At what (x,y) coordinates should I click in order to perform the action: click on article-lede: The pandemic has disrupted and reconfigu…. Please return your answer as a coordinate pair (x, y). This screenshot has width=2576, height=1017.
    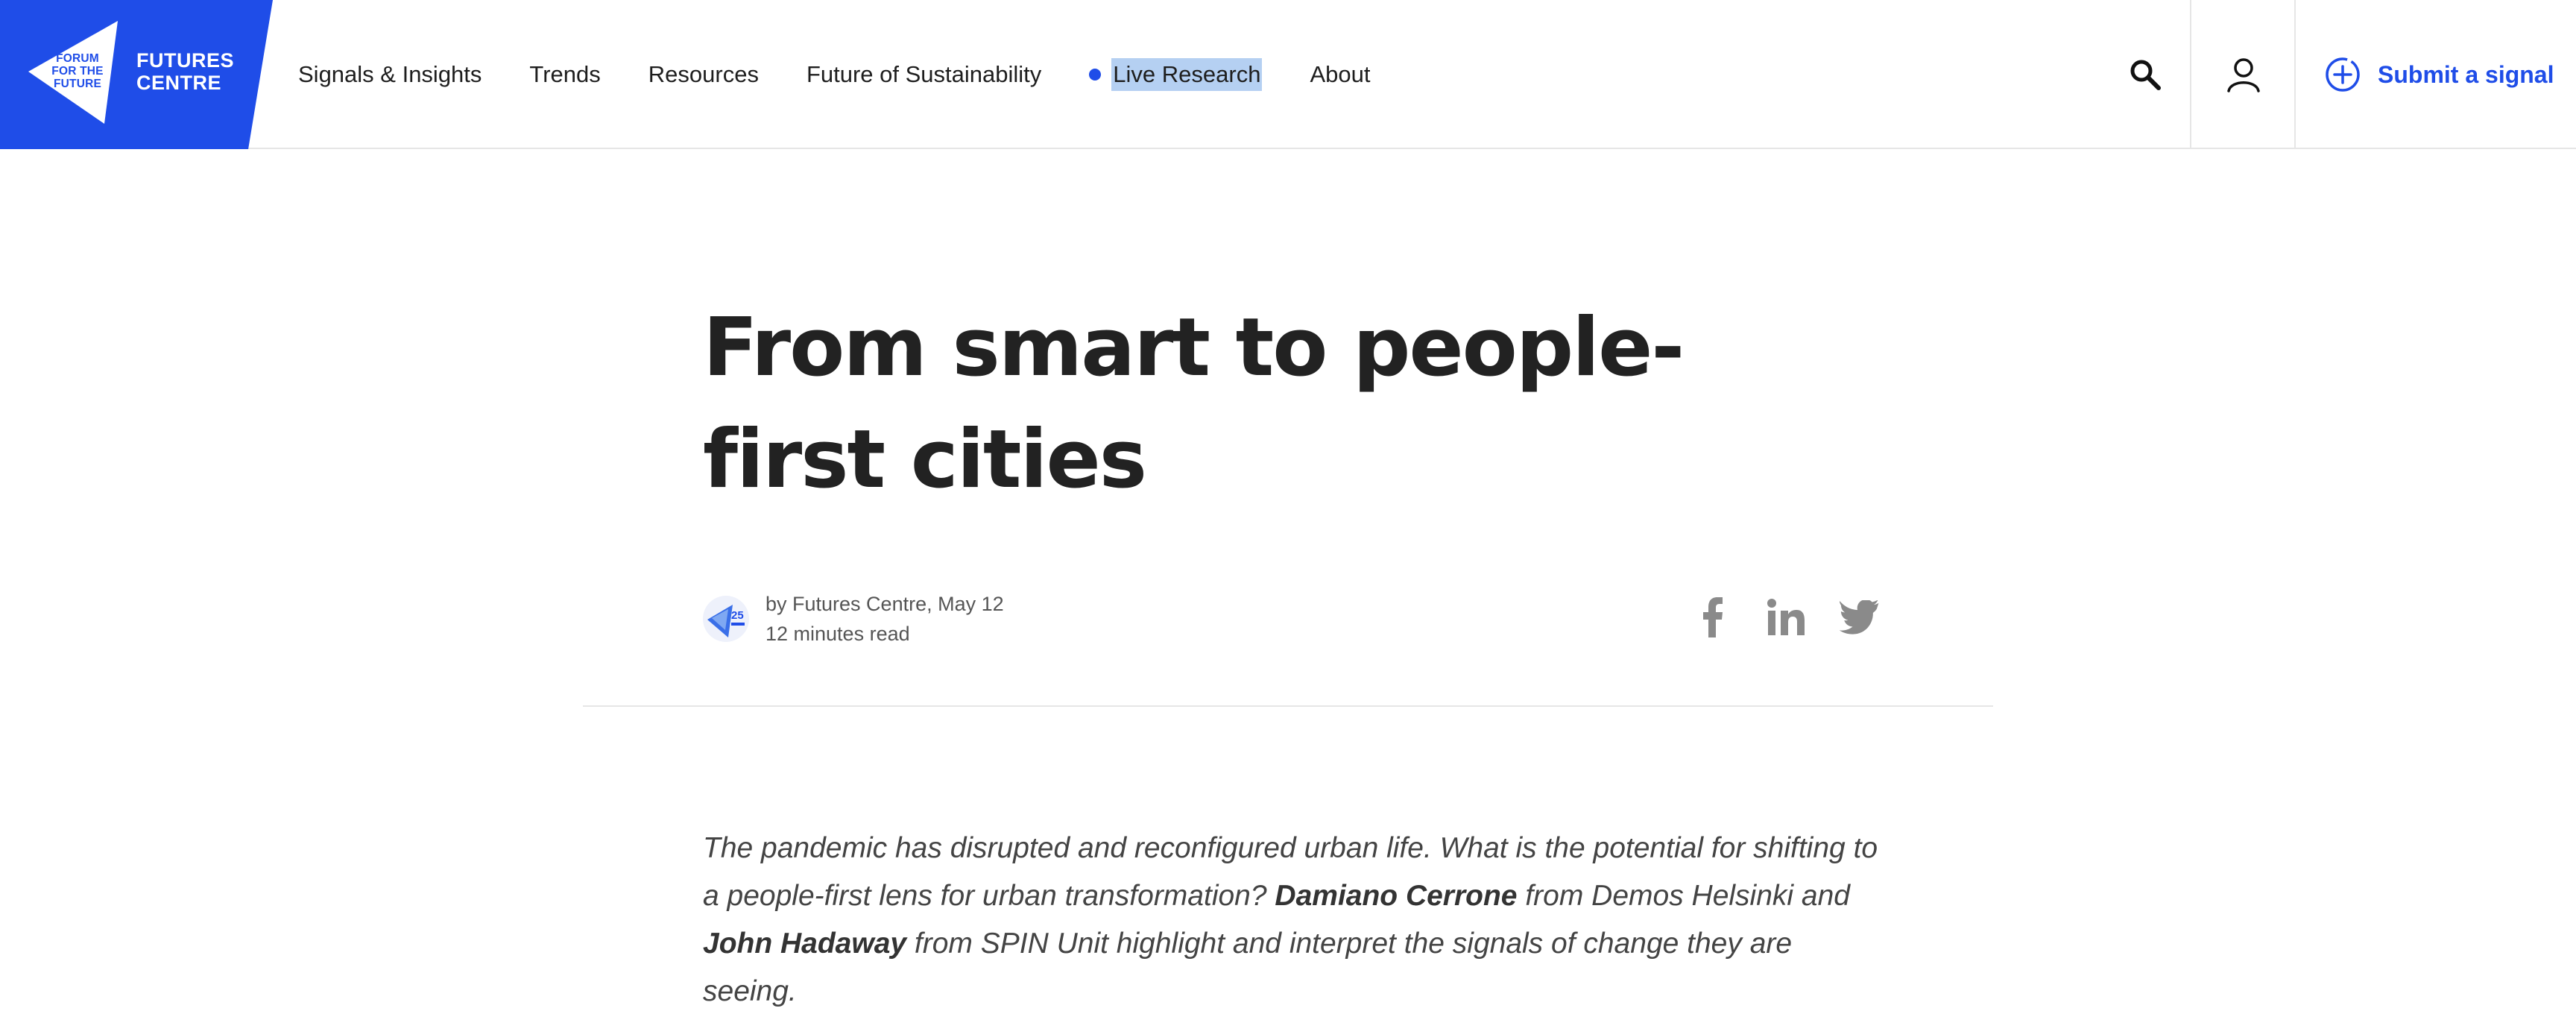
    Looking at the image, I should click on (1290, 919).